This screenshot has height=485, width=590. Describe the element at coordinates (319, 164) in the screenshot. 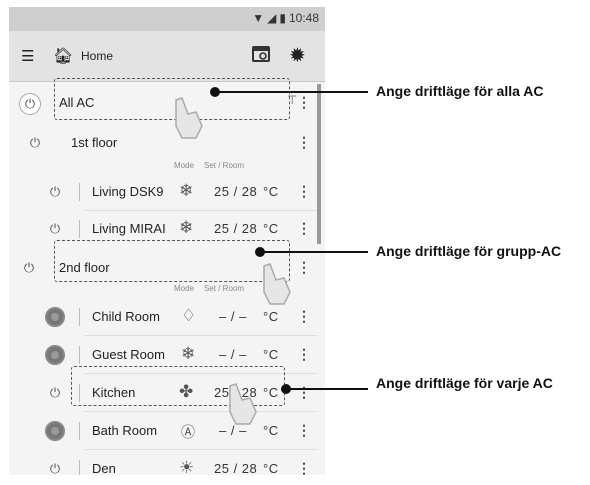

I see `scrollbar` at that location.